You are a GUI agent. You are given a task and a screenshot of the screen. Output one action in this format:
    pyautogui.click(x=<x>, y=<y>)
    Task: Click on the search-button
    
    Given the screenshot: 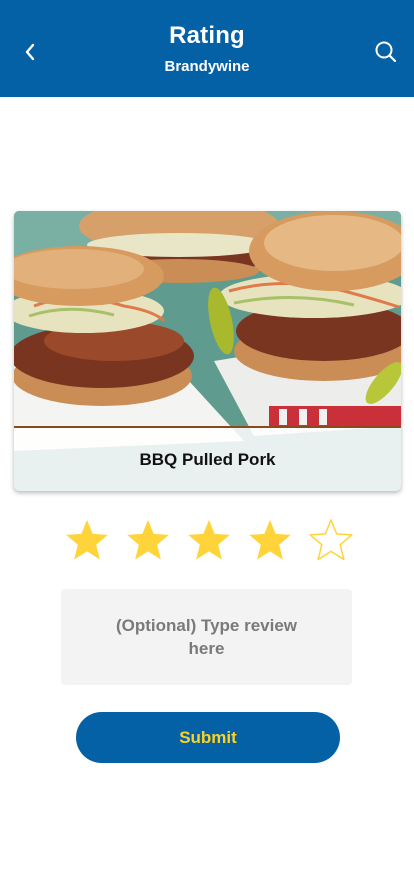 What is the action you would take?
    pyautogui.click(x=386, y=52)
    